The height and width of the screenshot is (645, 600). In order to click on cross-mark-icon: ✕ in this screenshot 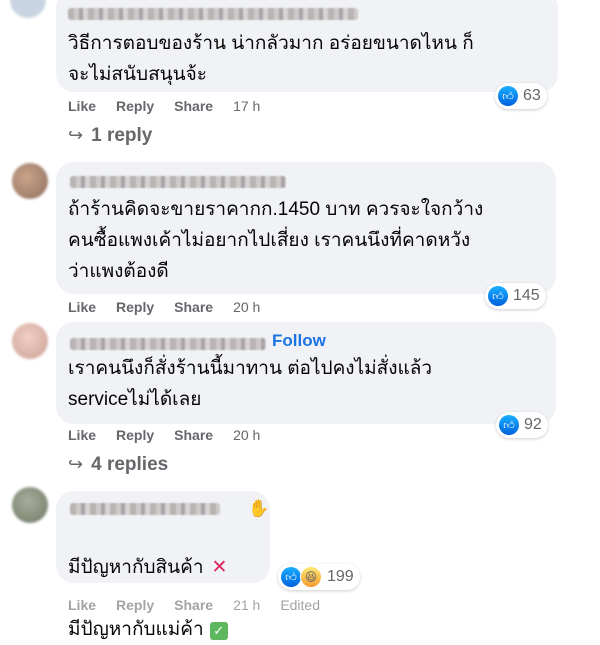, I will do `click(219, 567)`.